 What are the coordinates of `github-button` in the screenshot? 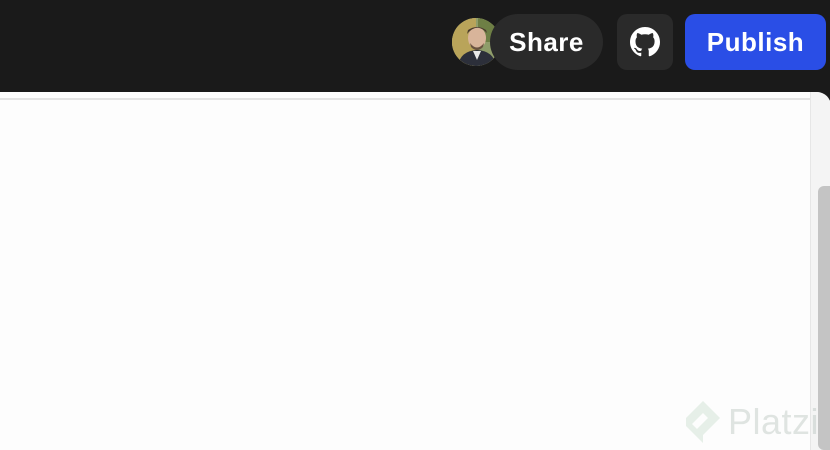 It's located at (645, 42).